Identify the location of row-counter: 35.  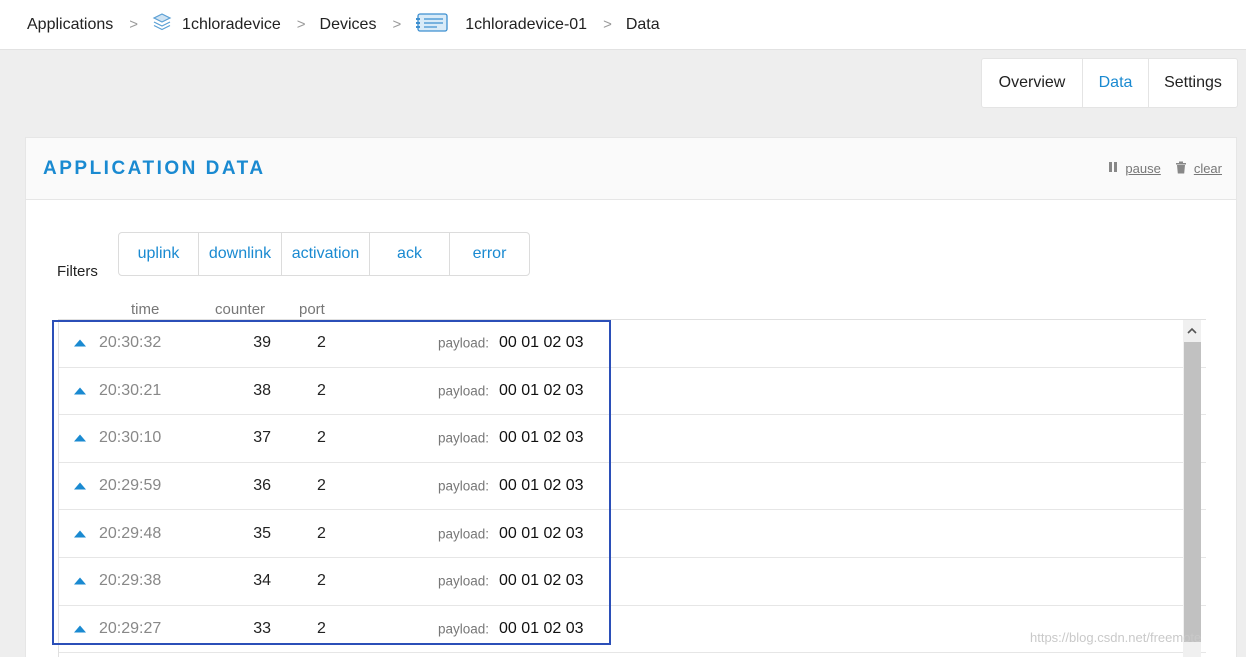
(262, 533).